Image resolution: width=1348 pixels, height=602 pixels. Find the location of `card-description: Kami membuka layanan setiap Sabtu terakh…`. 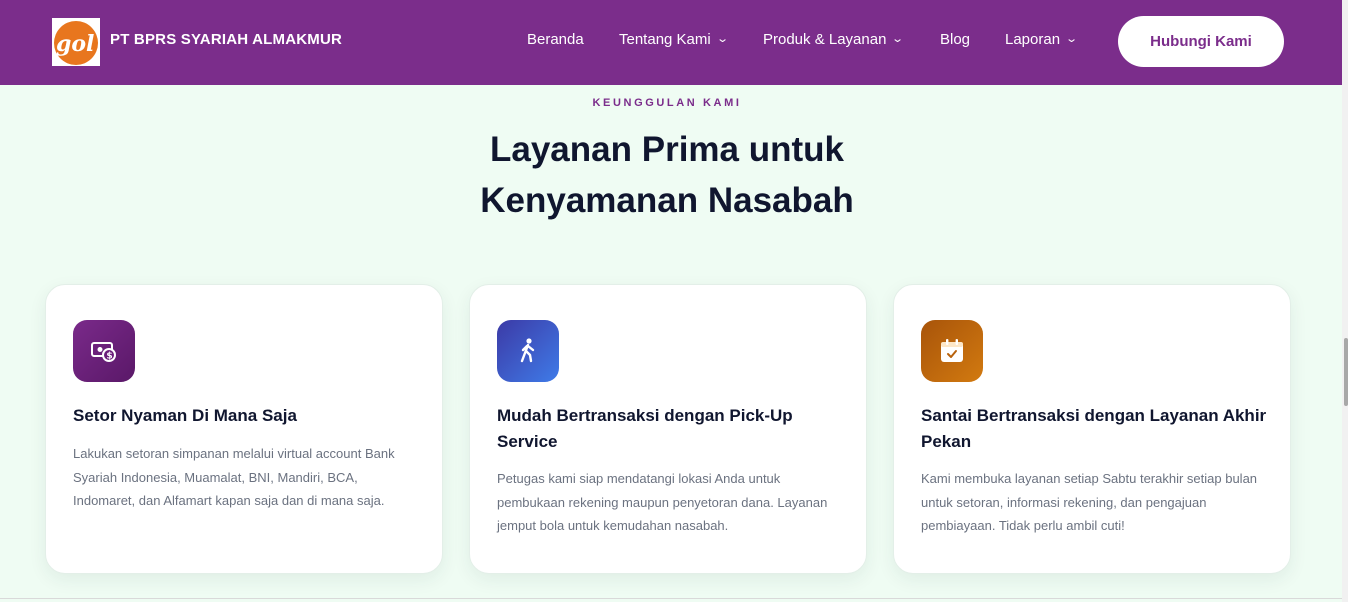

card-description: Kami membuka layanan setiap Sabtu terakh… is located at coordinates (1089, 502).